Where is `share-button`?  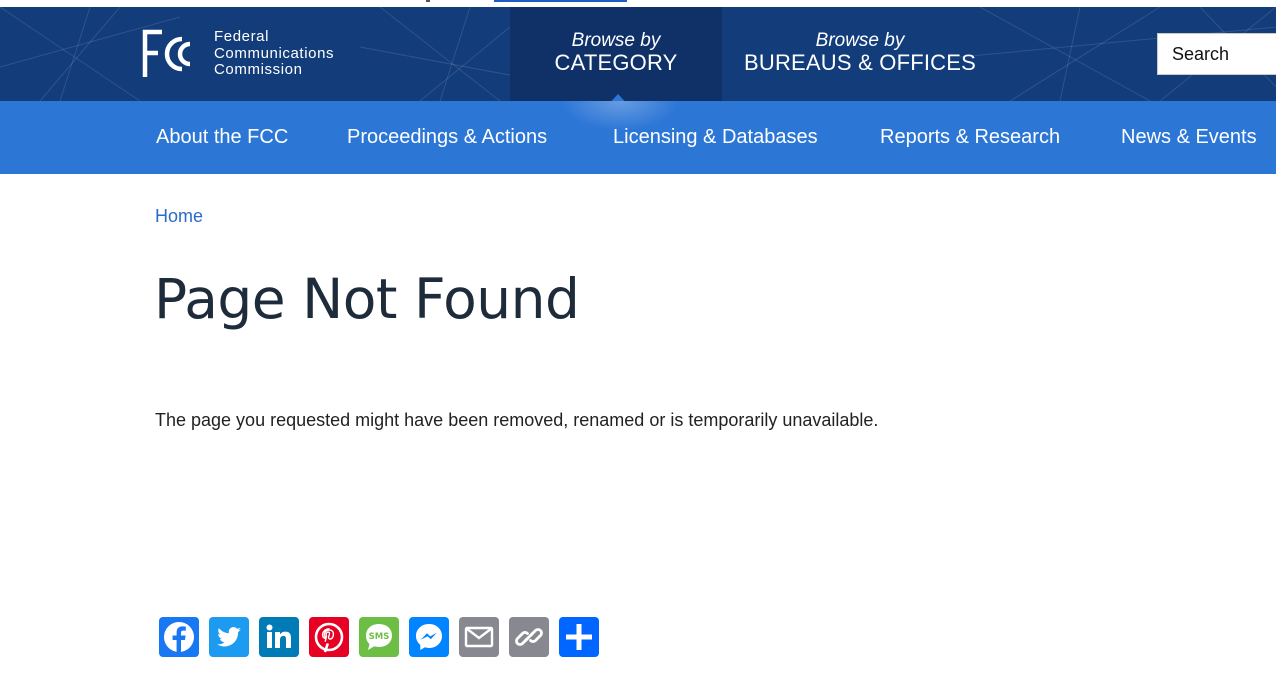 share-button is located at coordinates (579, 637).